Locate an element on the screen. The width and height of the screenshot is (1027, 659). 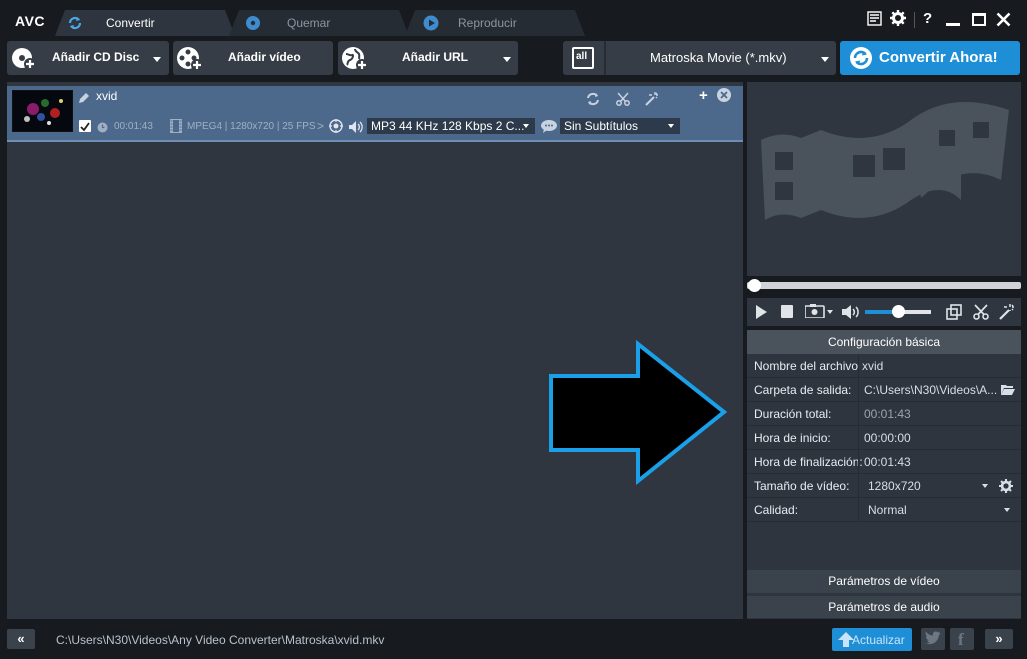
help-icon: ? is located at coordinates (927, 18).